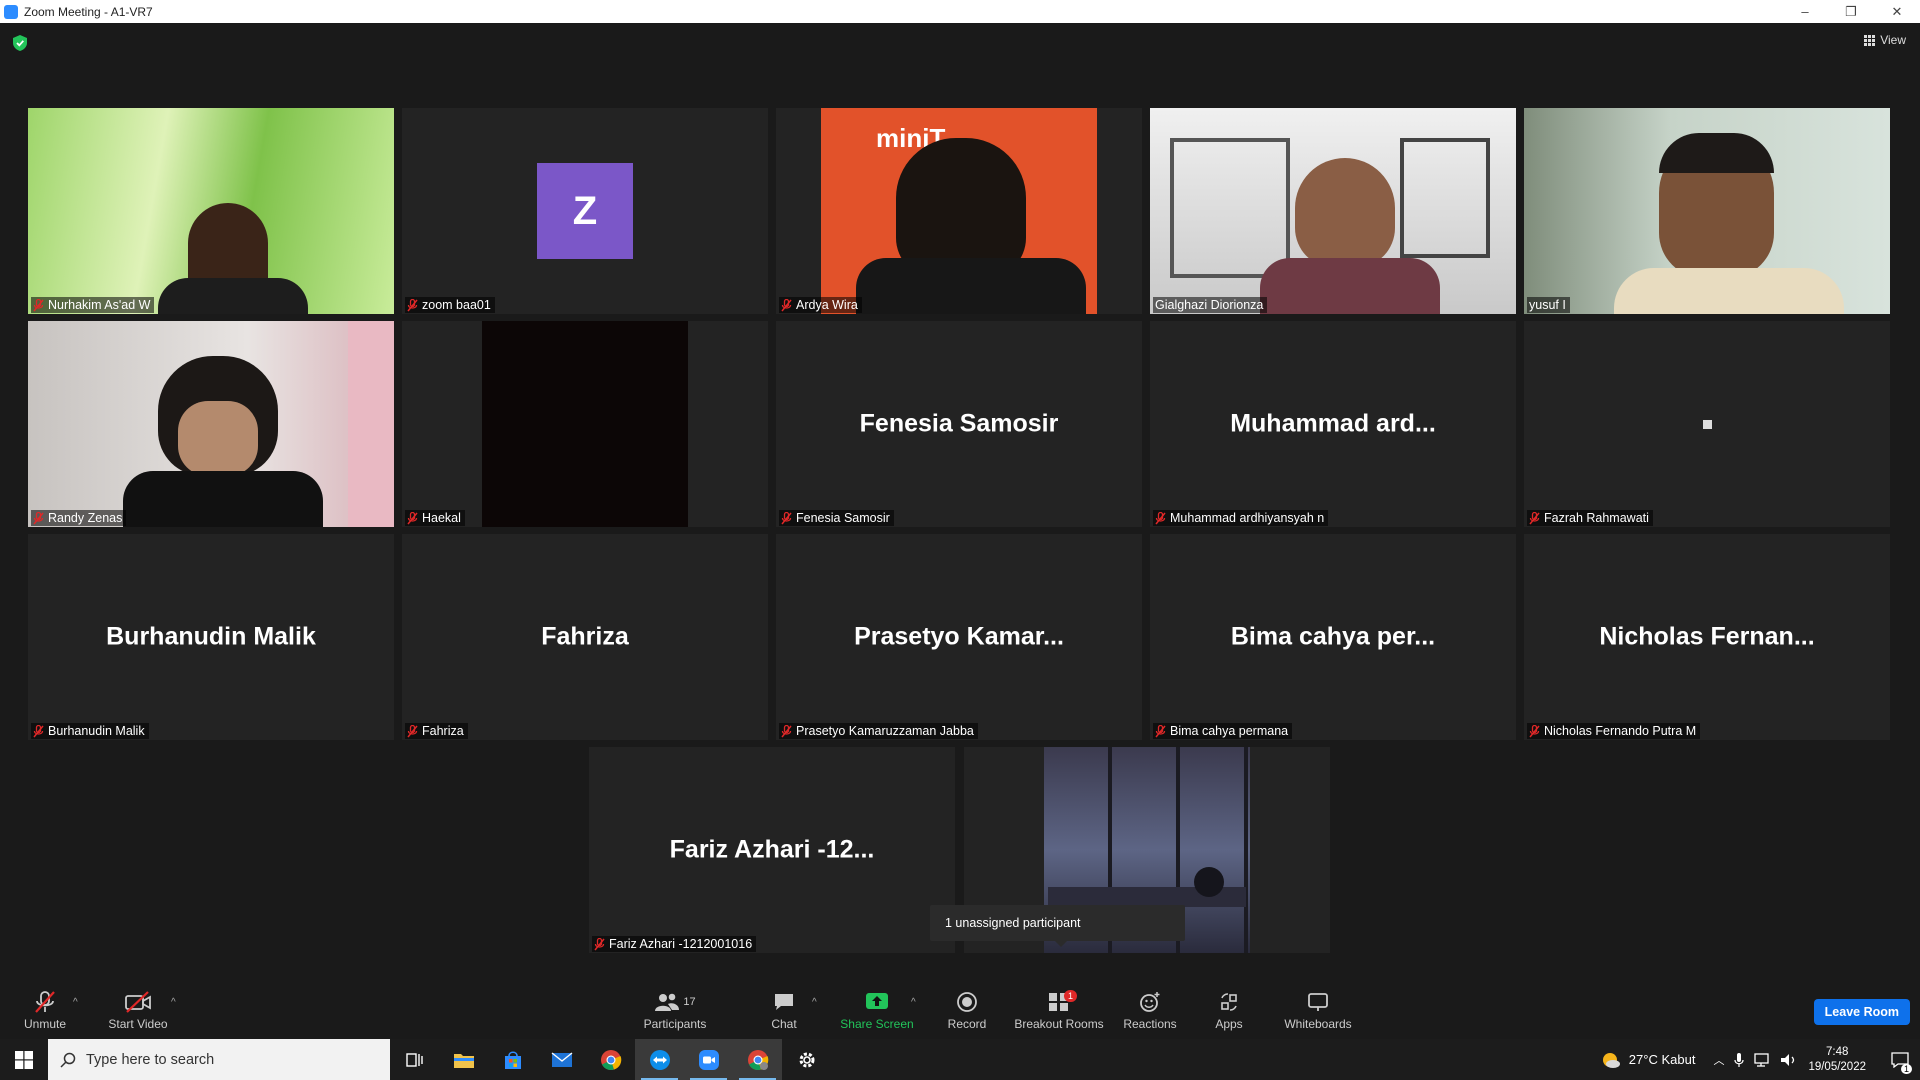  Describe the element at coordinates (1247, 518) in the screenshot. I see `participant-name: Muhammad ardhiyansyah n` at that location.